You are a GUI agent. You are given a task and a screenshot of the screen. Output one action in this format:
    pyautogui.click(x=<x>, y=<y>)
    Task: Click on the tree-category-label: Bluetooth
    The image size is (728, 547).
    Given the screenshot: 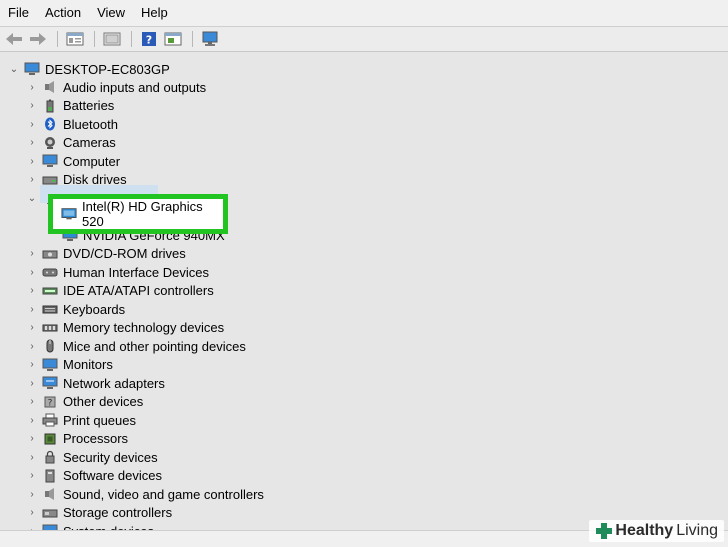 What is the action you would take?
    pyautogui.click(x=90, y=124)
    